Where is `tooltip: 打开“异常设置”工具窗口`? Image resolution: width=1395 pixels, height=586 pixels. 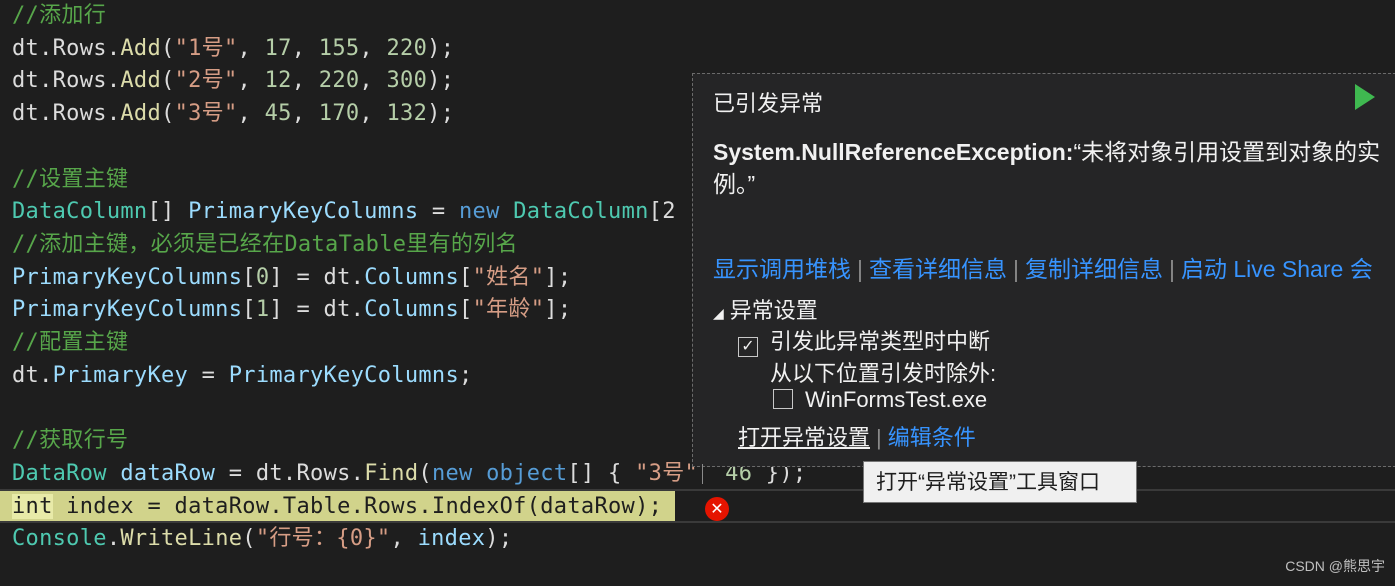
tooltip: 打开“异常设置”工具窗口 is located at coordinates (1000, 482).